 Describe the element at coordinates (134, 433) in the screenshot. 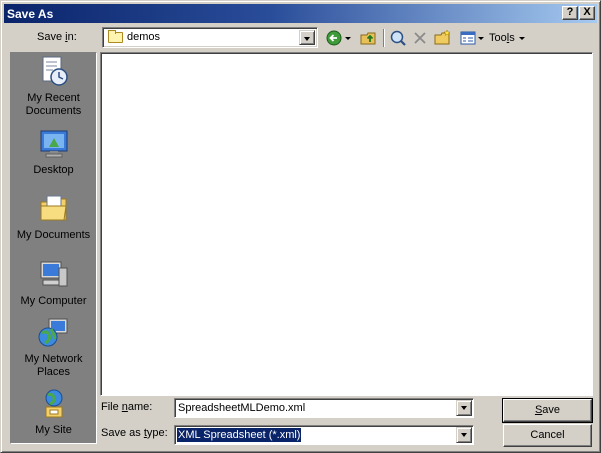

I see `save-as-type-label: Save as type:` at that location.